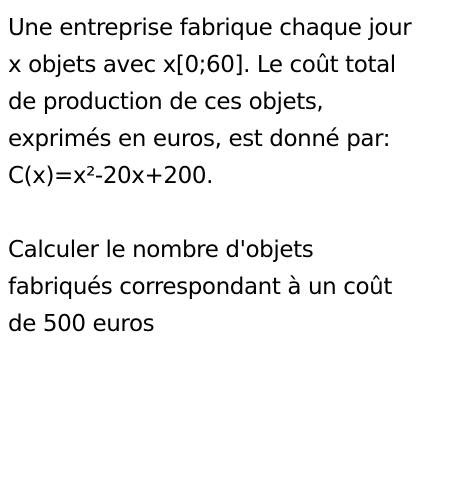 The image size is (462, 487). I want to click on question-line: Calculer le nombre d'objets, so click(161, 250).